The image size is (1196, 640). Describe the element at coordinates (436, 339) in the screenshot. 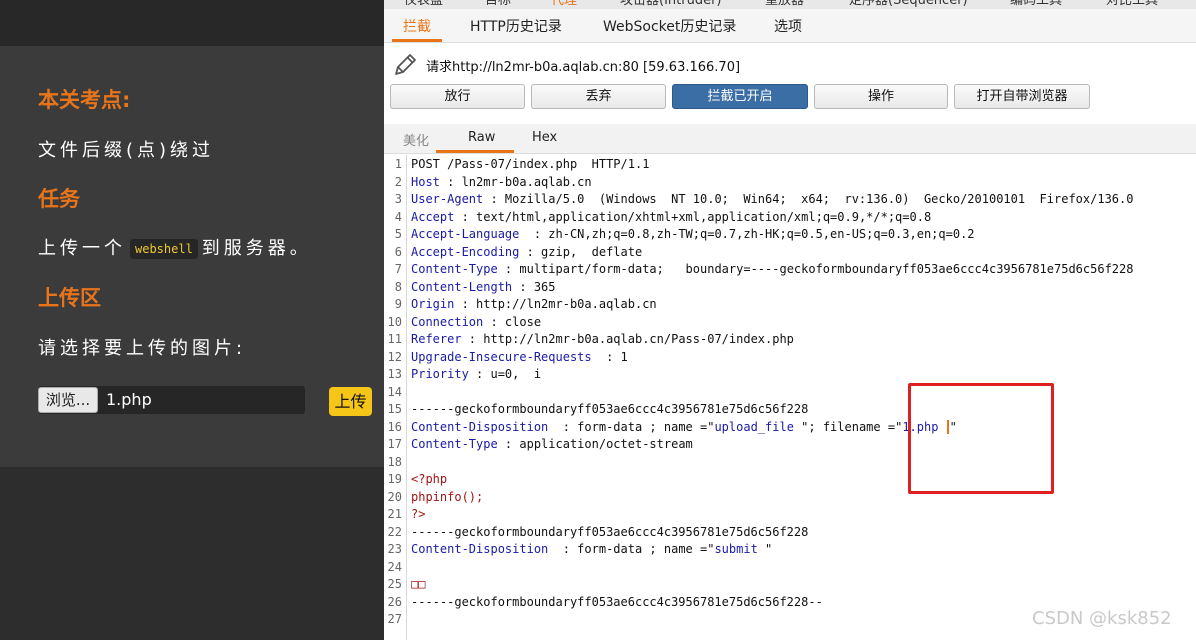

I see `header-name: Referer` at that location.